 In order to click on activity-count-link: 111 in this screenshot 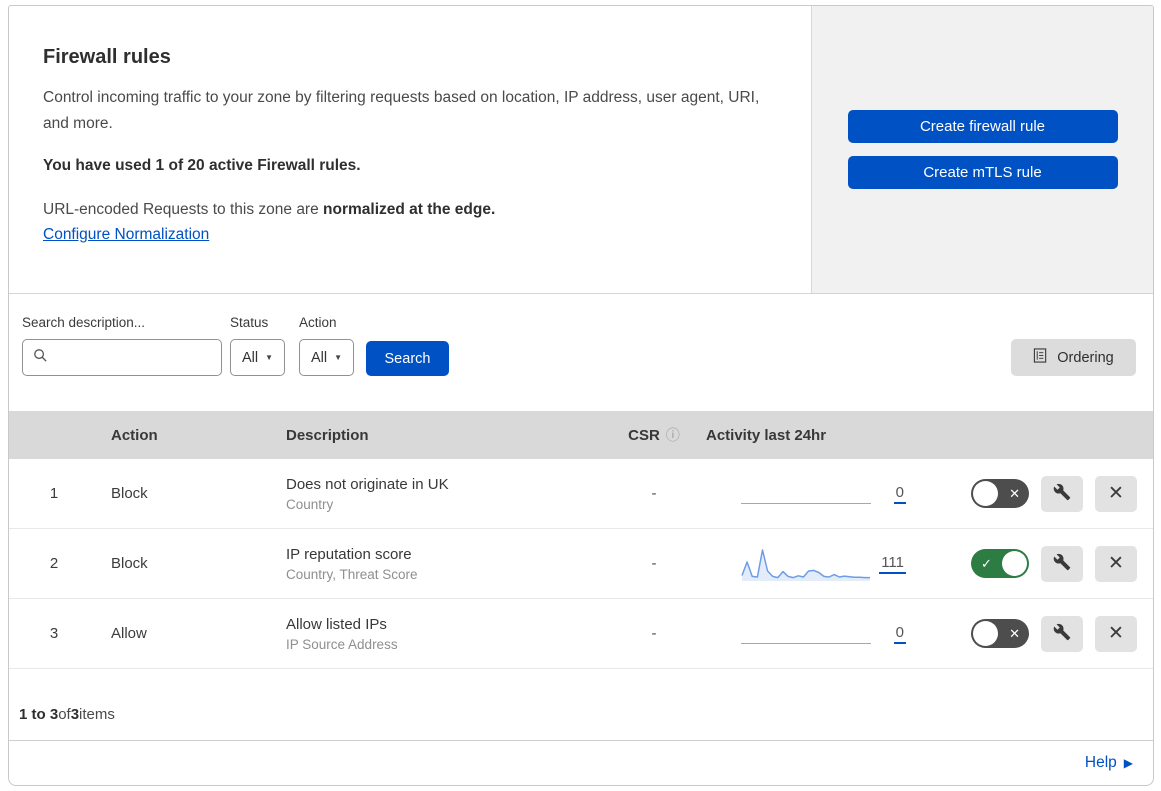, I will do `click(892, 564)`.